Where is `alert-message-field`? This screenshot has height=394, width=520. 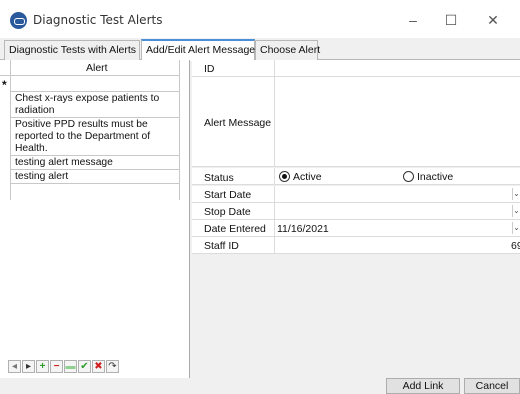 alert-message-field is located at coordinates (397, 121).